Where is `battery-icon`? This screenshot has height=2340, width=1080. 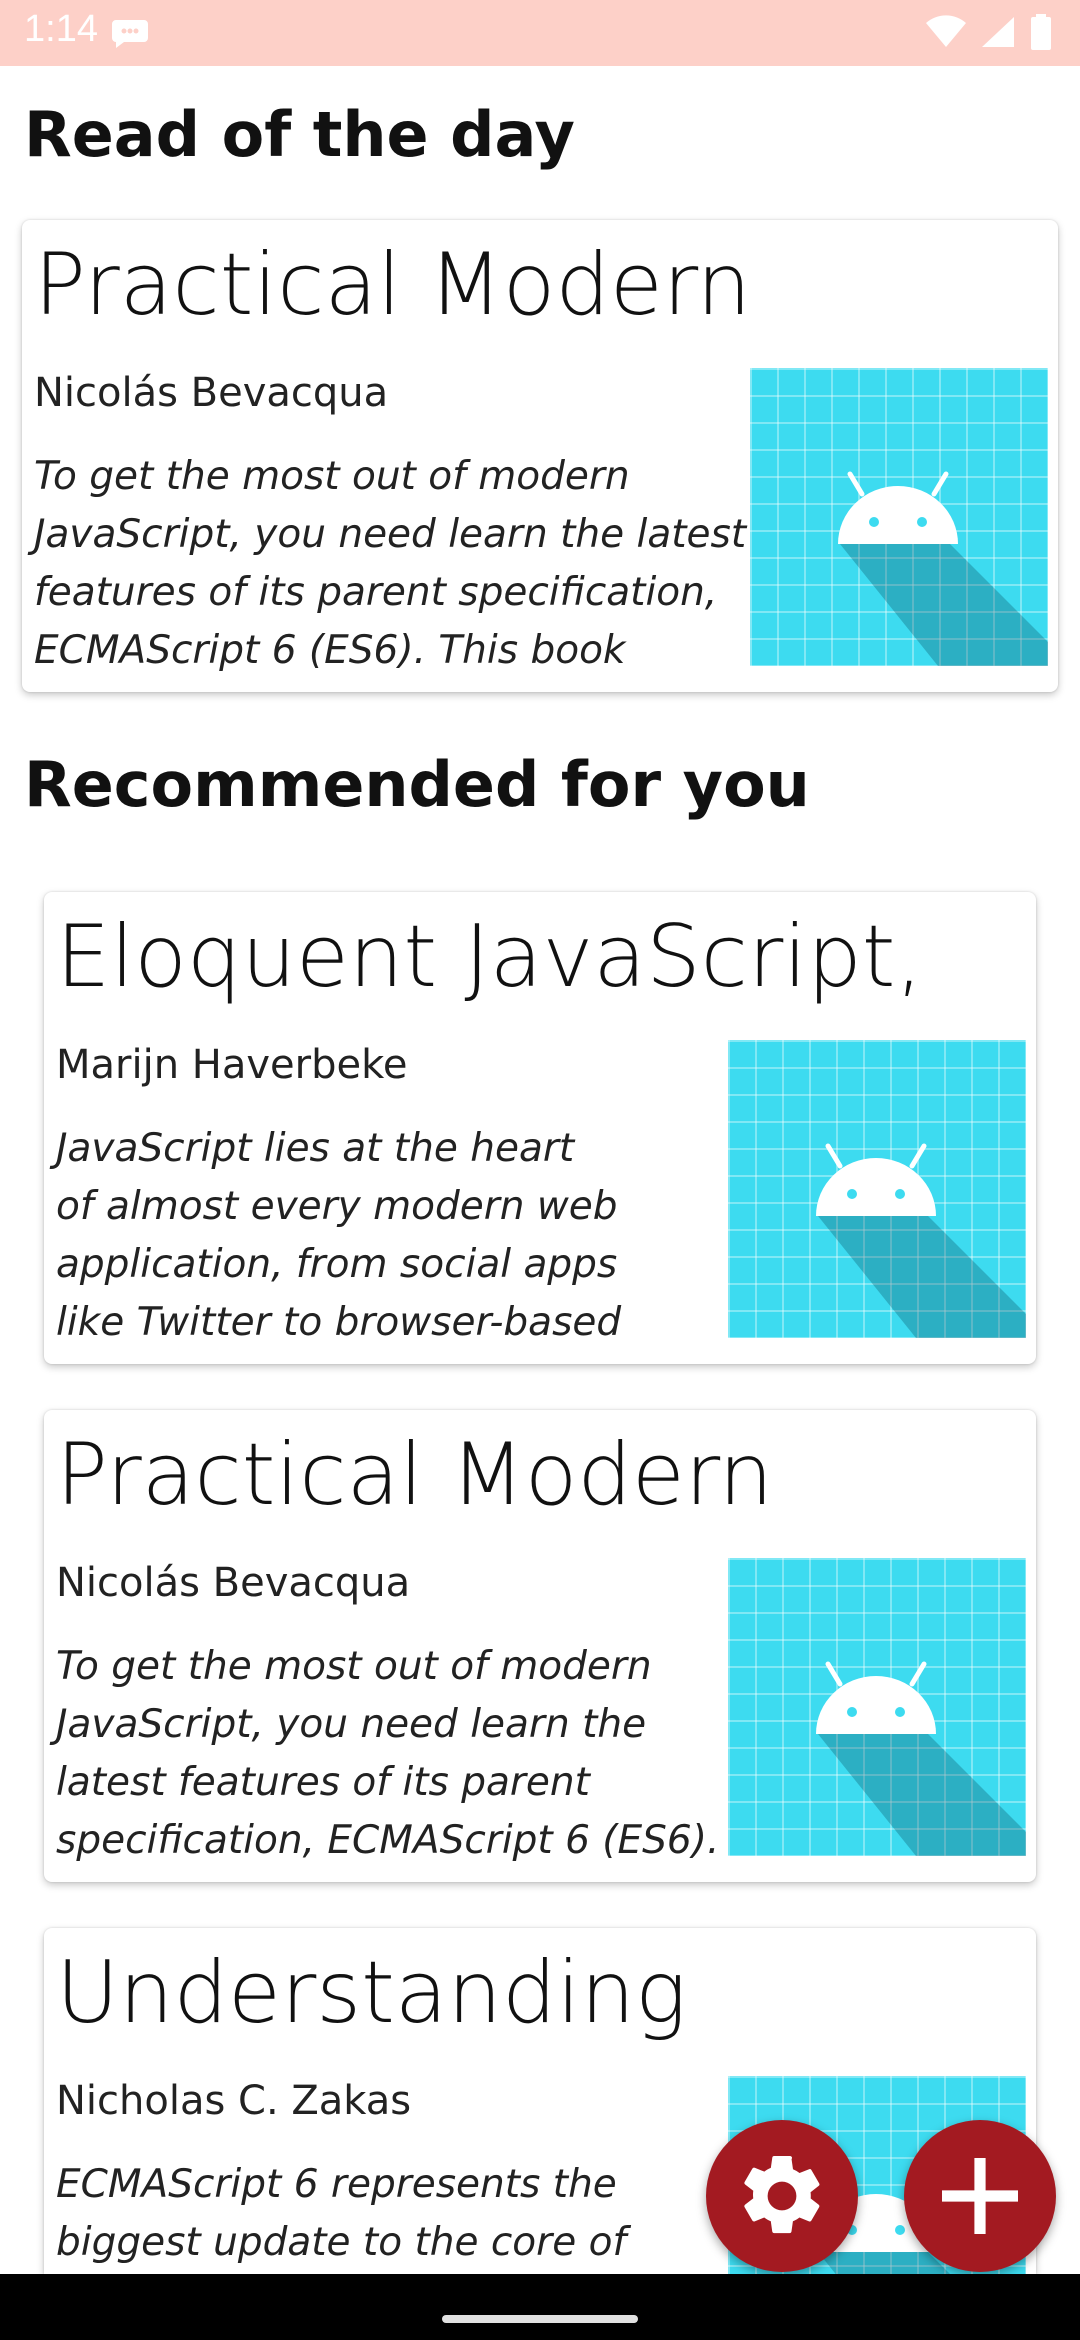
battery-icon is located at coordinates (1041, 32).